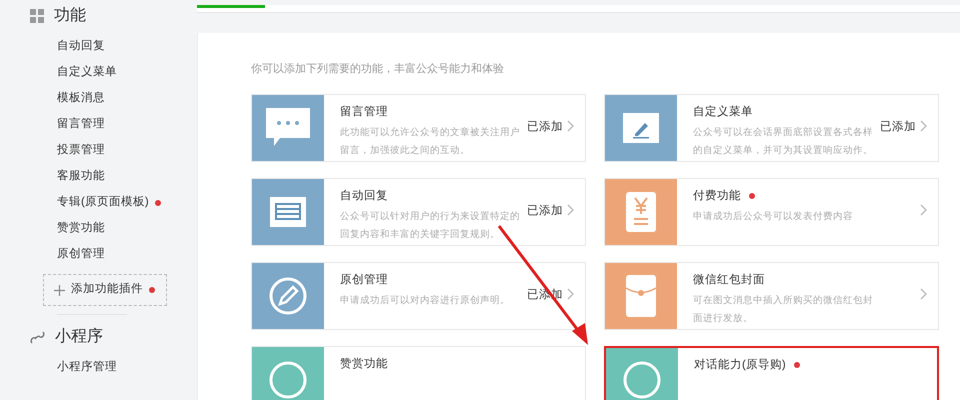 The width and height of the screenshot is (960, 400). Describe the element at coordinates (103, 203) in the screenshot. I see `sidebar-item: 专辑(原页面模板)` at that location.